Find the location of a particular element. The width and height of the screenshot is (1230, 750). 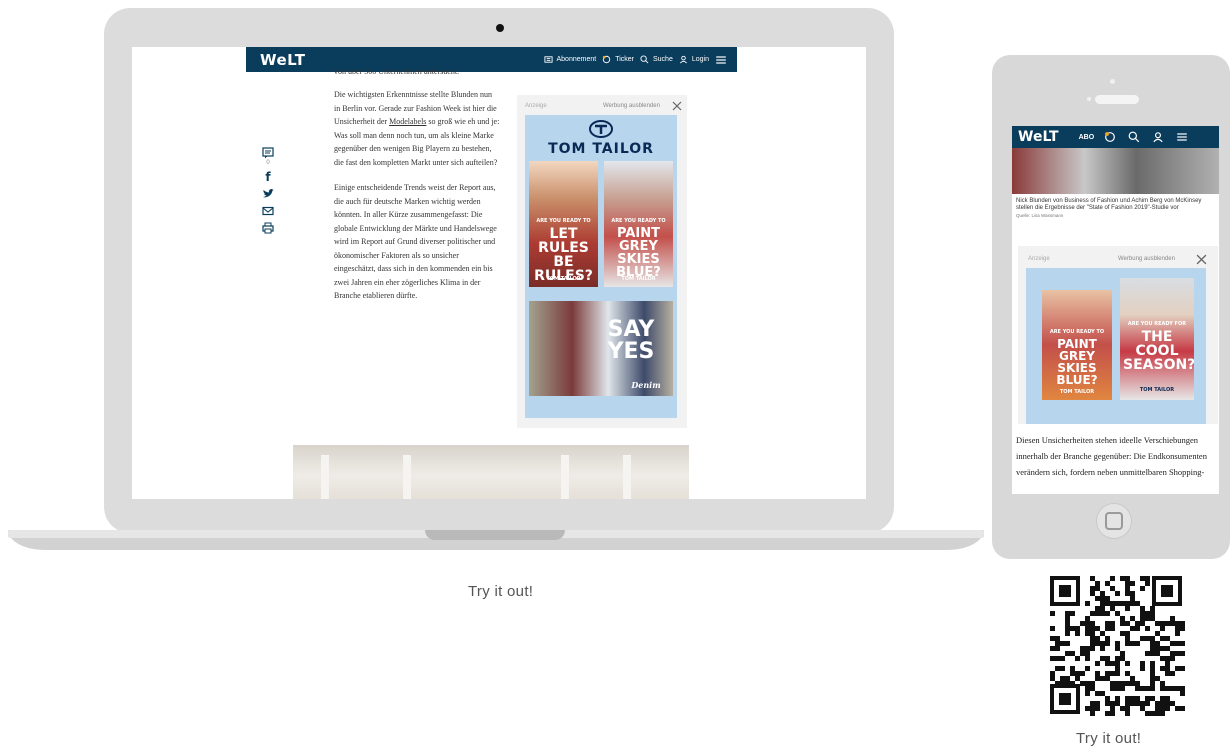

qr-code-graphic is located at coordinates (1116, 645).